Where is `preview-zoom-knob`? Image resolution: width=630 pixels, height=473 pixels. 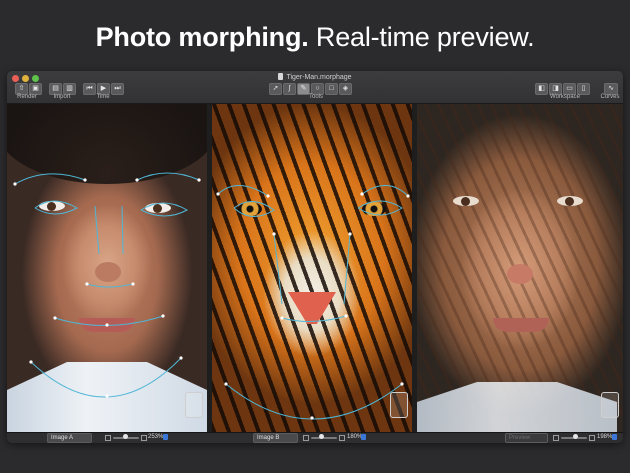 preview-zoom-knob is located at coordinates (575, 436).